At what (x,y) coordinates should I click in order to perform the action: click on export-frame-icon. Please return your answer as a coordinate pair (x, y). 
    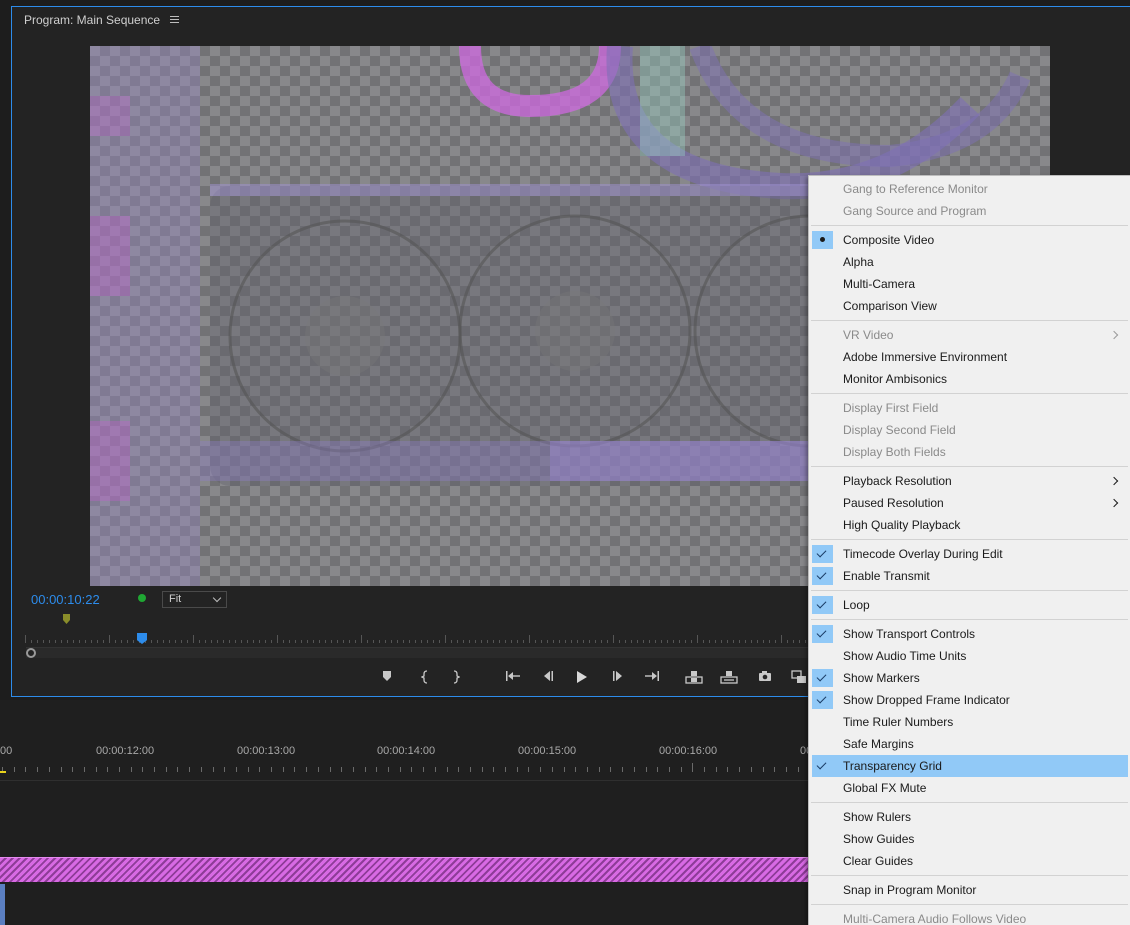
    Looking at the image, I should click on (765, 678).